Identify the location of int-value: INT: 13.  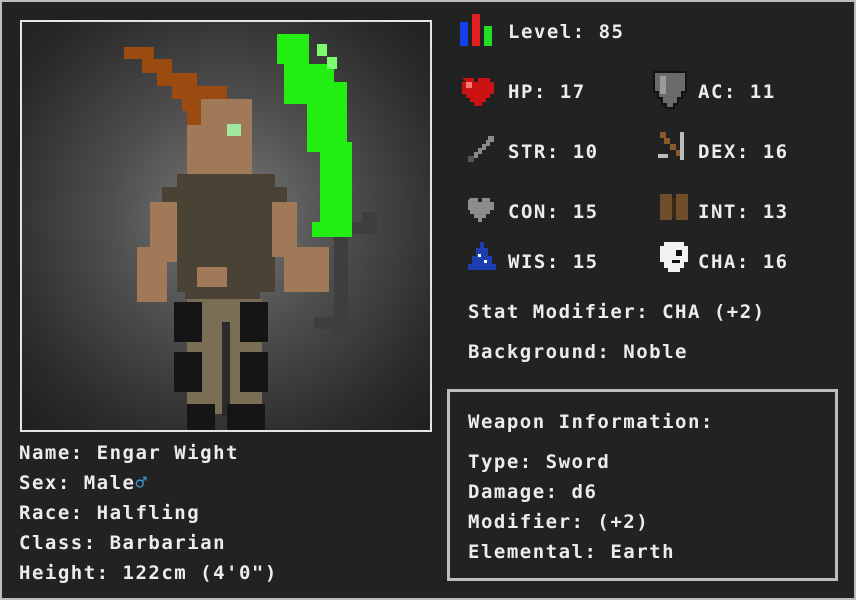
(743, 212).